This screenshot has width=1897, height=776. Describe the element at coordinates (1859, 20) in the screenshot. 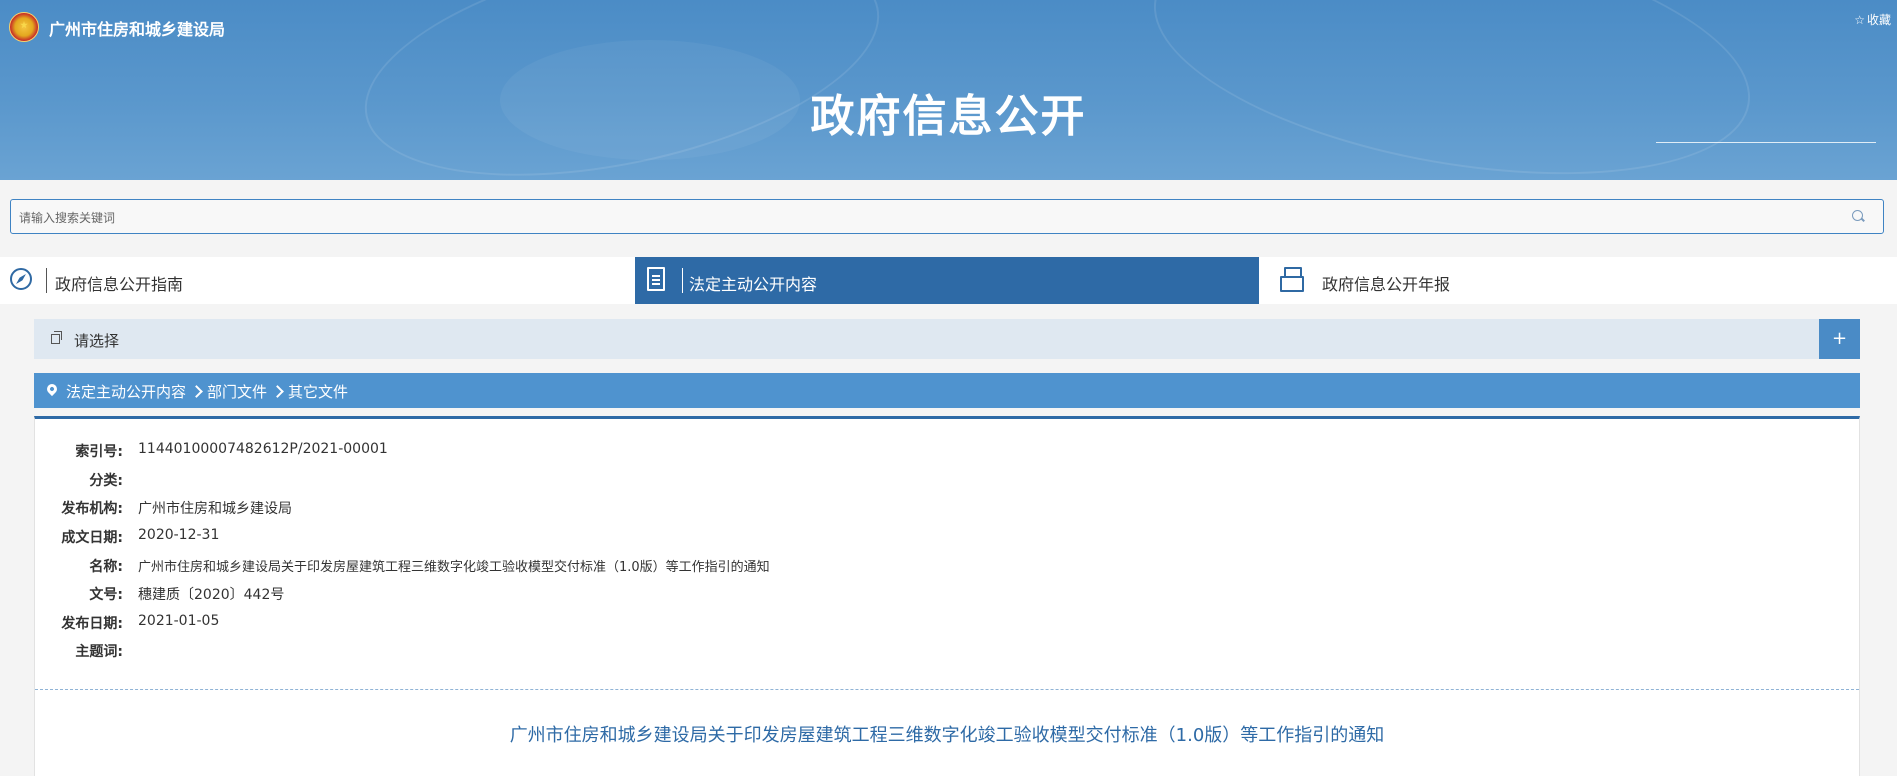

I see `star-icon: ☆` at that location.